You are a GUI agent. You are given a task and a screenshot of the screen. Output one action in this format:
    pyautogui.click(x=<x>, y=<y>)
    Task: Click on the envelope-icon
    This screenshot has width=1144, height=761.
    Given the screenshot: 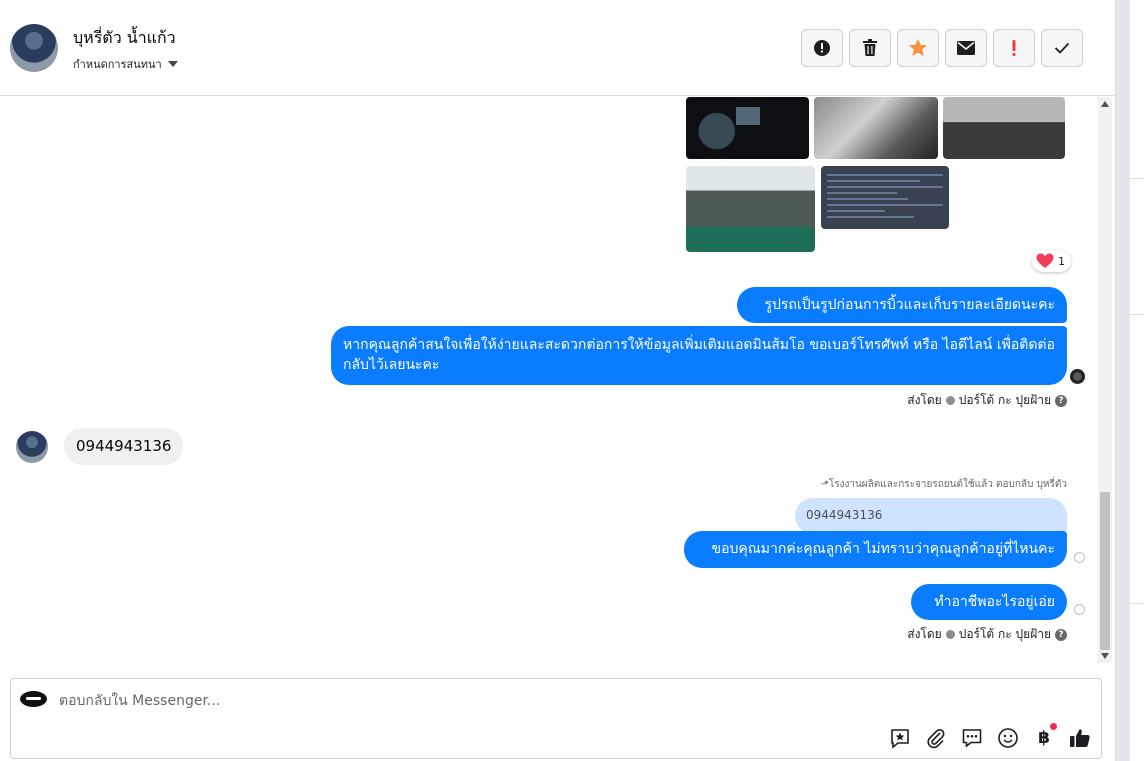 What is the action you would take?
    pyautogui.click(x=966, y=48)
    